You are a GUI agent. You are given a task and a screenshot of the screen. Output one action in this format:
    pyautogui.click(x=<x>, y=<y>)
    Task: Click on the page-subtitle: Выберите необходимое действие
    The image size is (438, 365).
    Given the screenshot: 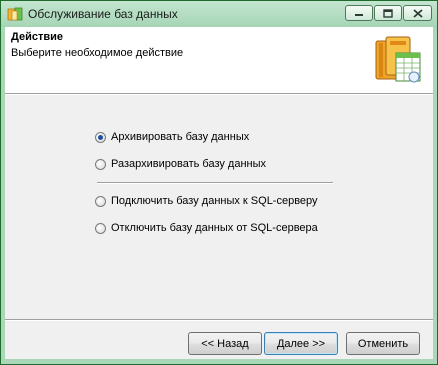 What is the action you would take?
    pyautogui.click(x=97, y=53)
    